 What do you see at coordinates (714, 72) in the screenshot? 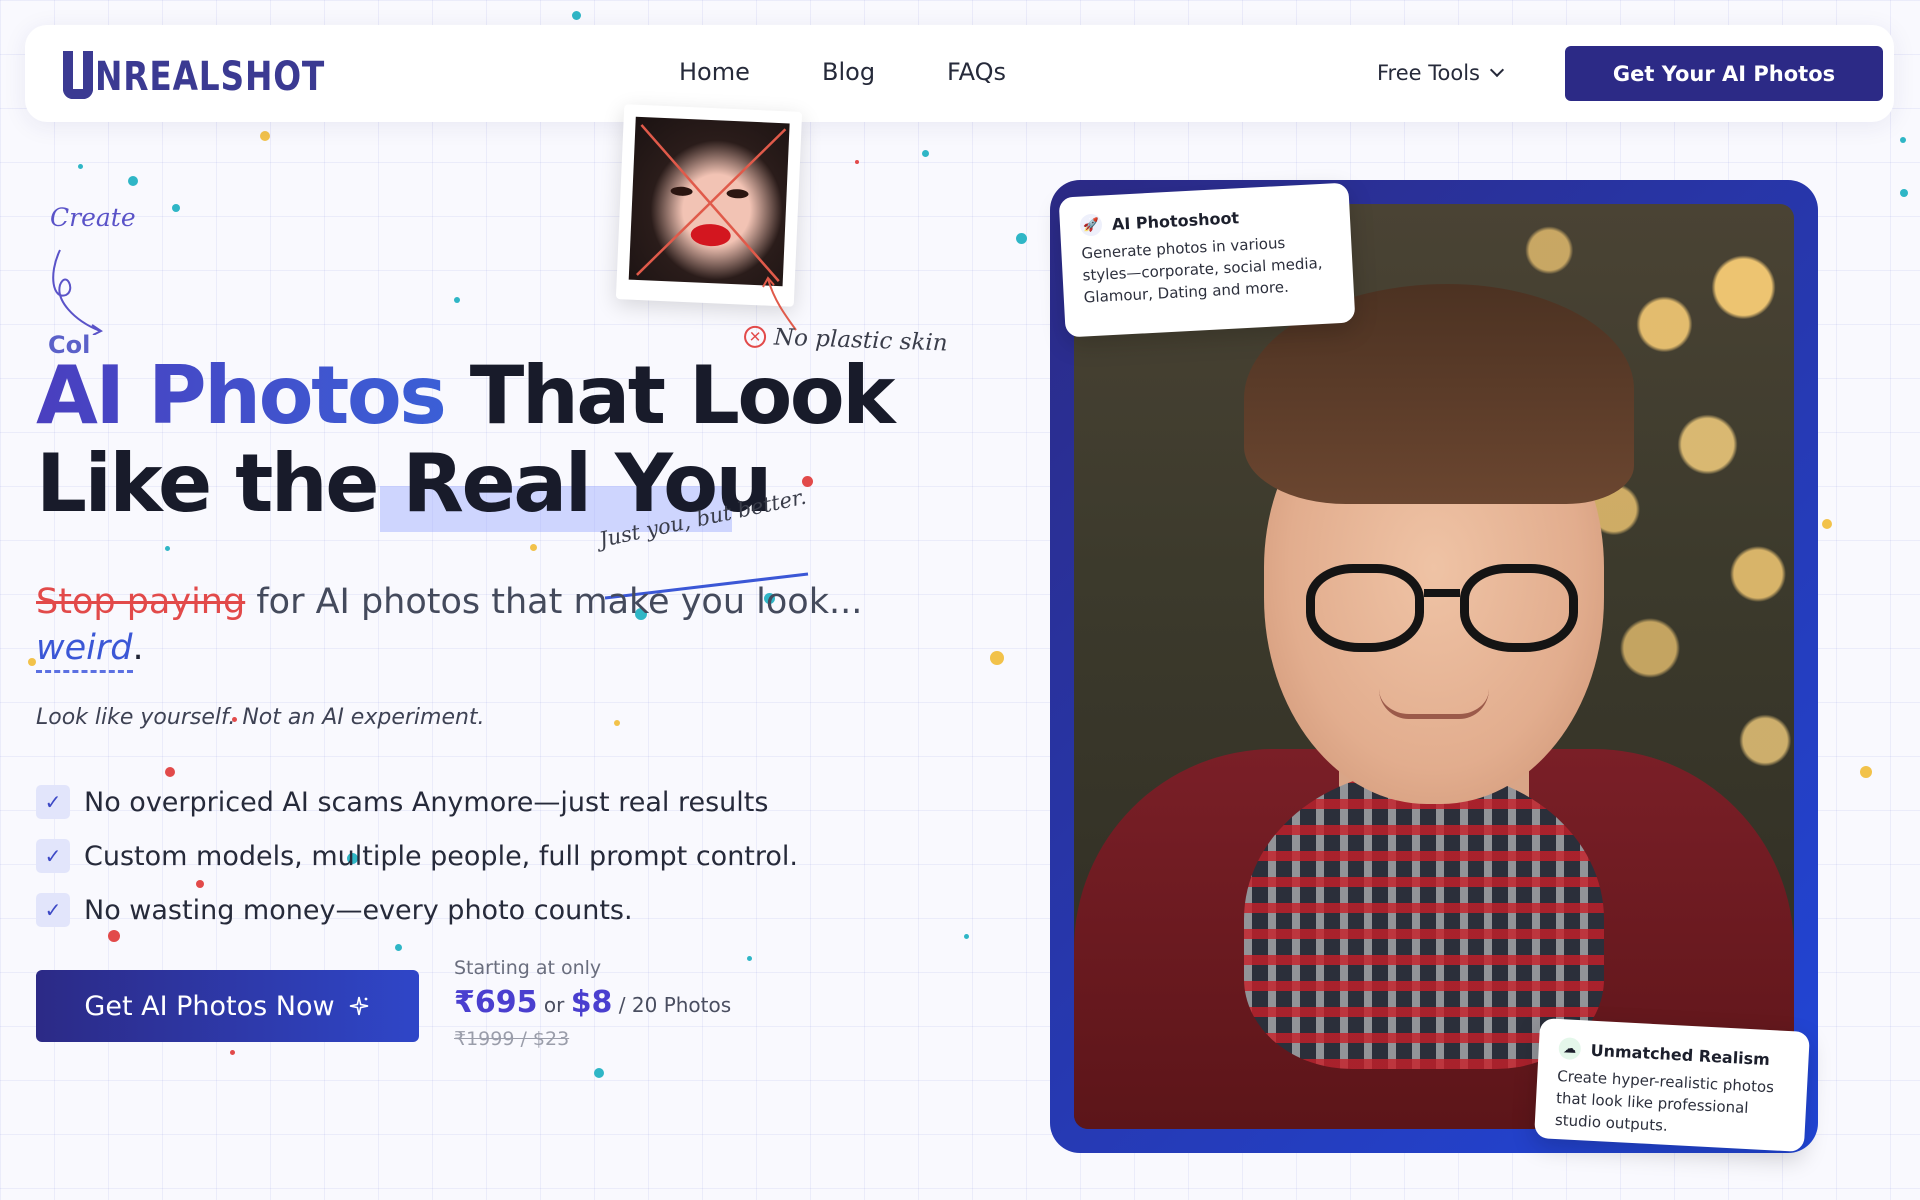
I see `nav-link-home: Home` at bounding box center [714, 72].